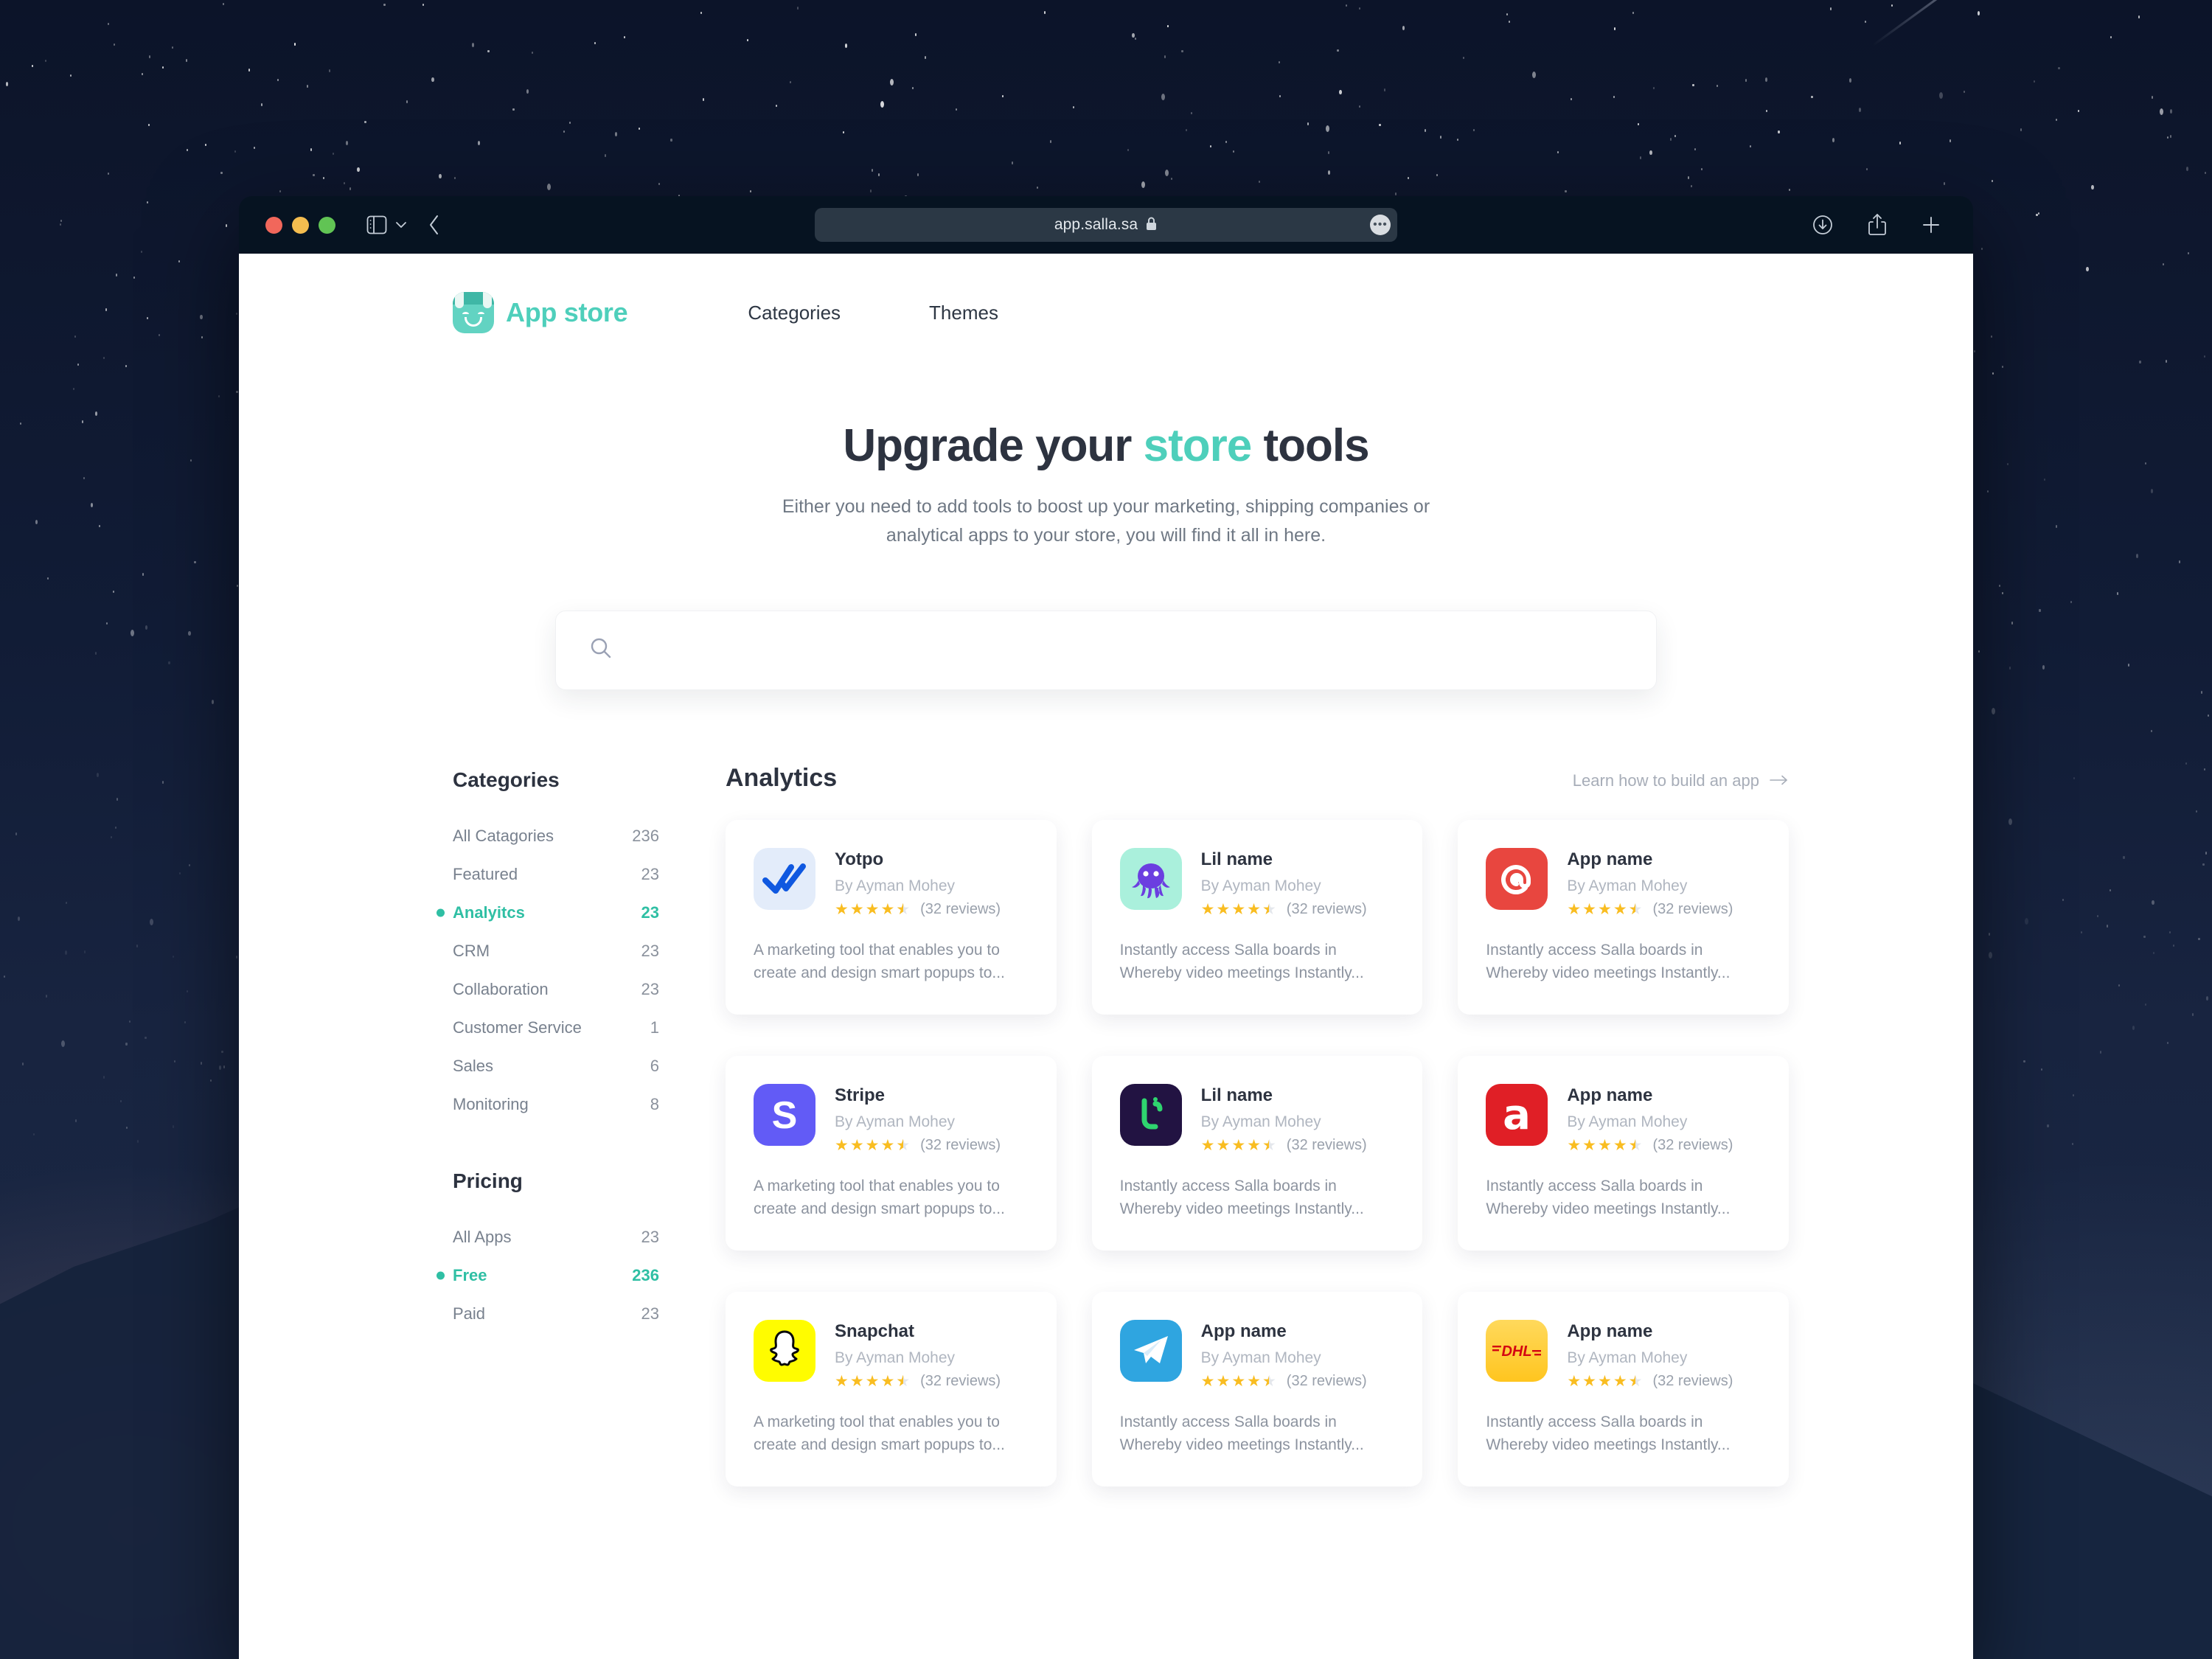 Image resolution: width=2212 pixels, height=1659 pixels. What do you see at coordinates (503, 835) in the screenshot?
I see `sidebar-item-label: All Catagories` at bounding box center [503, 835].